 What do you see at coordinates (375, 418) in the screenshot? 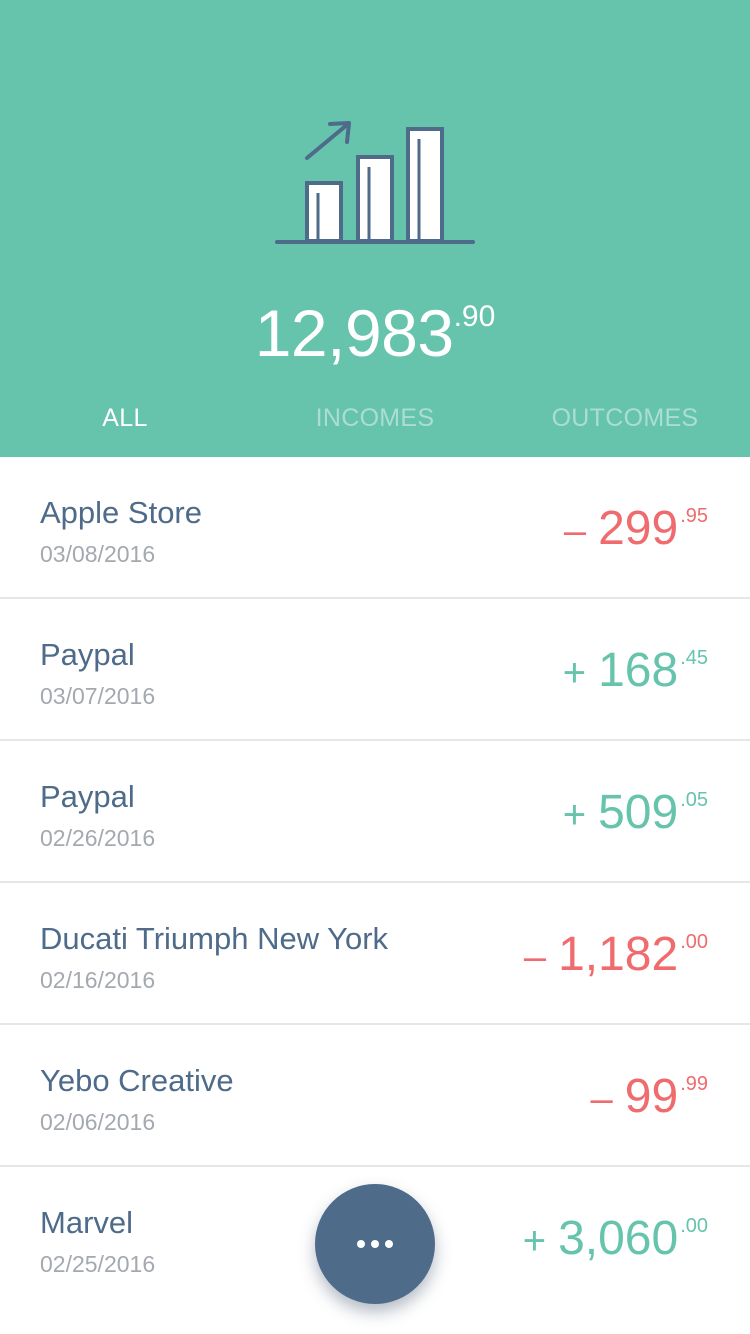
I see `tab-incomes: INCOMES` at bounding box center [375, 418].